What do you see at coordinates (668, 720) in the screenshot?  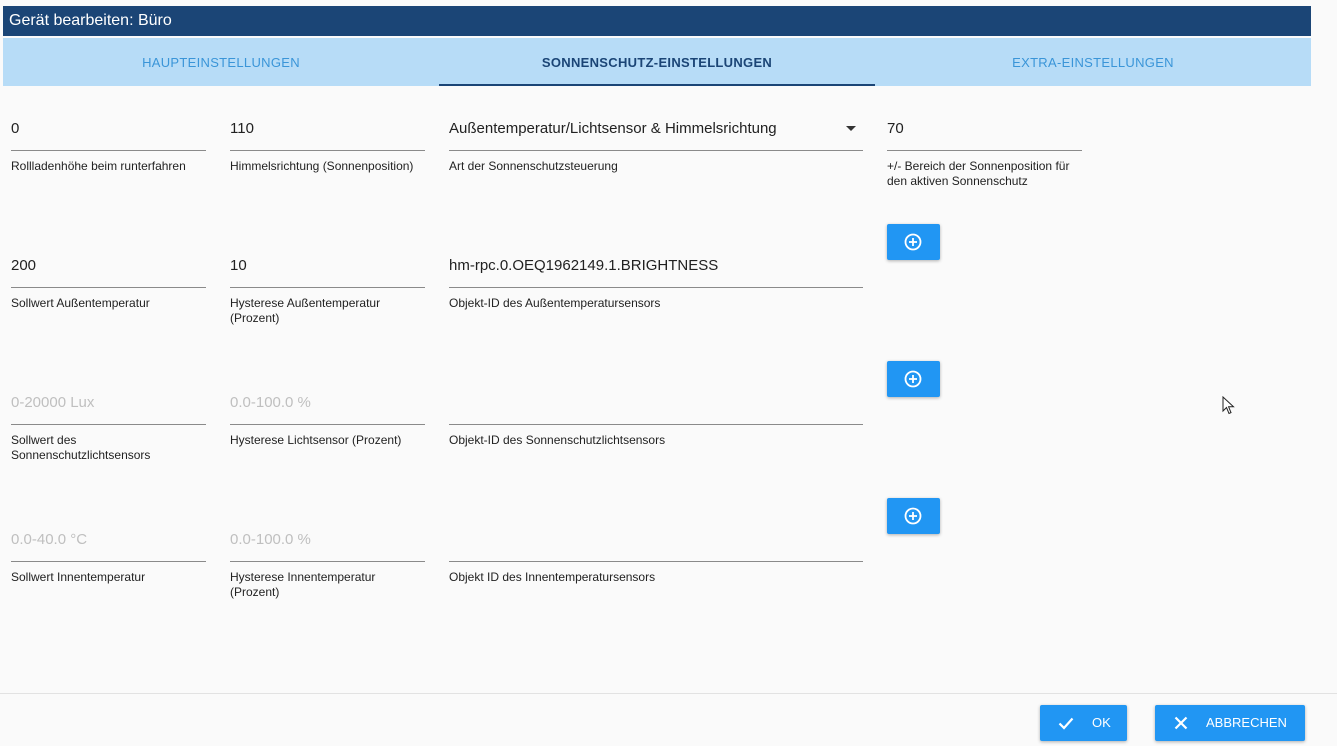 I see `dialog-footer` at bounding box center [668, 720].